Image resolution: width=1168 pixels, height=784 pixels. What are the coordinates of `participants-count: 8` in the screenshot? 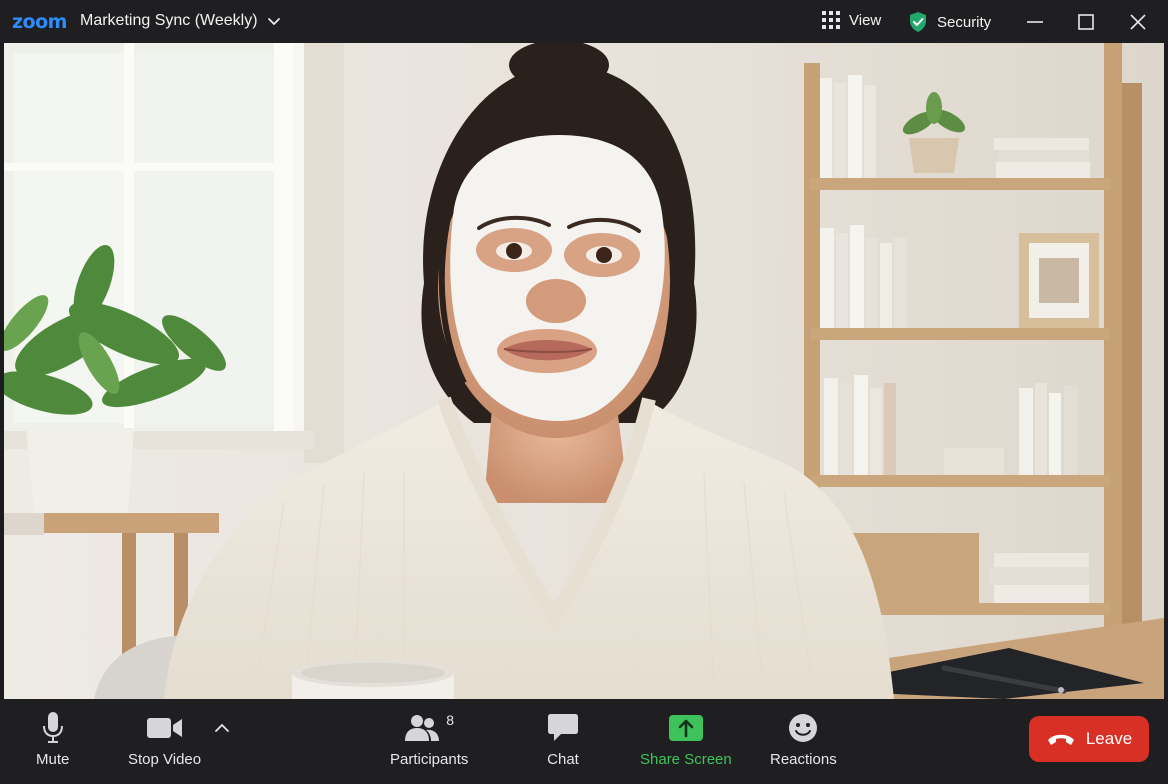 It's located at (450, 720).